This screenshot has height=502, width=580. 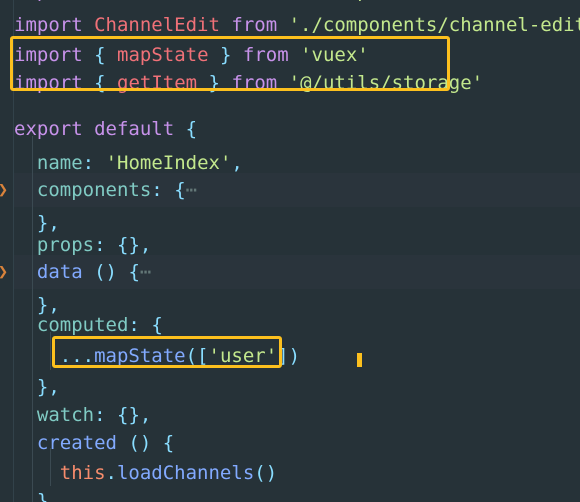 What do you see at coordinates (290, 272) in the screenshot?
I see `line-data-folded: data () {⋯` at bounding box center [290, 272].